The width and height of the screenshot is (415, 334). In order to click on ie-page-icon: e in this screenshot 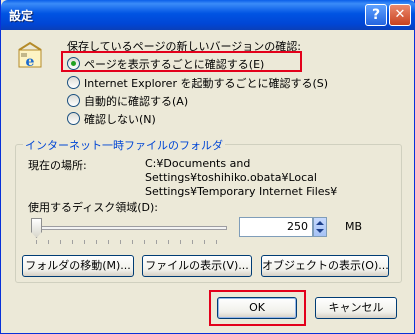, I will do `click(30, 55)`.